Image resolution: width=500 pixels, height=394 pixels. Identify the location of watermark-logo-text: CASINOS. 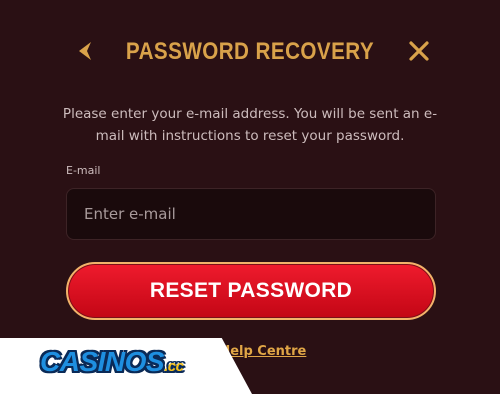
(102, 361).